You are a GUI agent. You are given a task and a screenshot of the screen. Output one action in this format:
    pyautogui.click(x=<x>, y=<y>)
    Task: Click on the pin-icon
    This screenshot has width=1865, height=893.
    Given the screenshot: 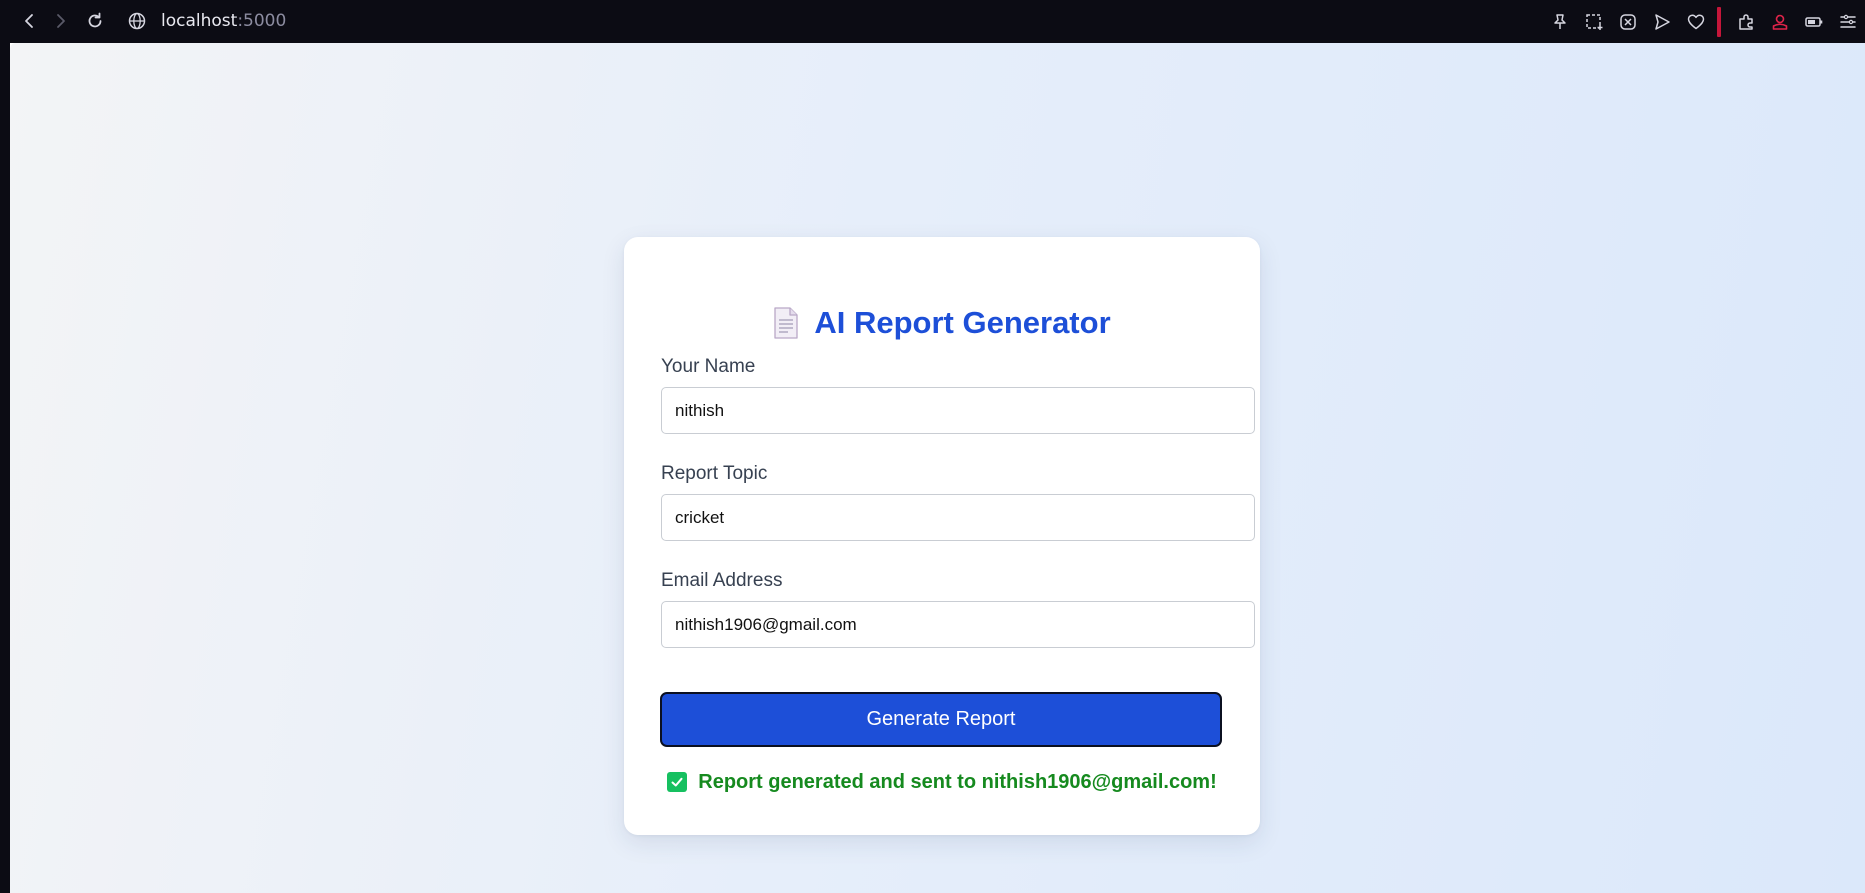 What is the action you would take?
    pyautogui.click(x=1560, y=22)
    